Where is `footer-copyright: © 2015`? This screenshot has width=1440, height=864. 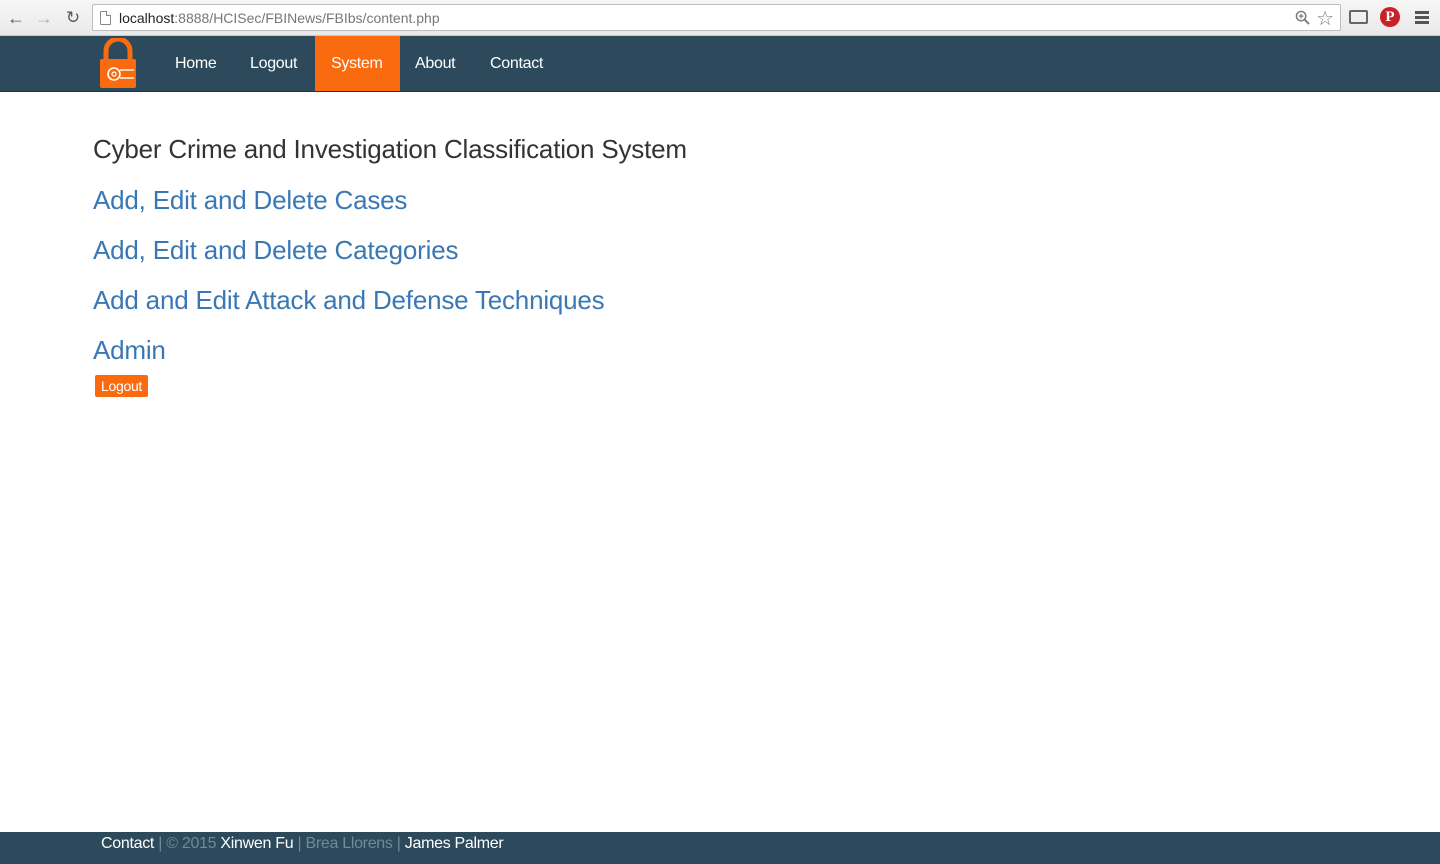
footer-copyright: © 2015 is located at coordinates (191, 843).